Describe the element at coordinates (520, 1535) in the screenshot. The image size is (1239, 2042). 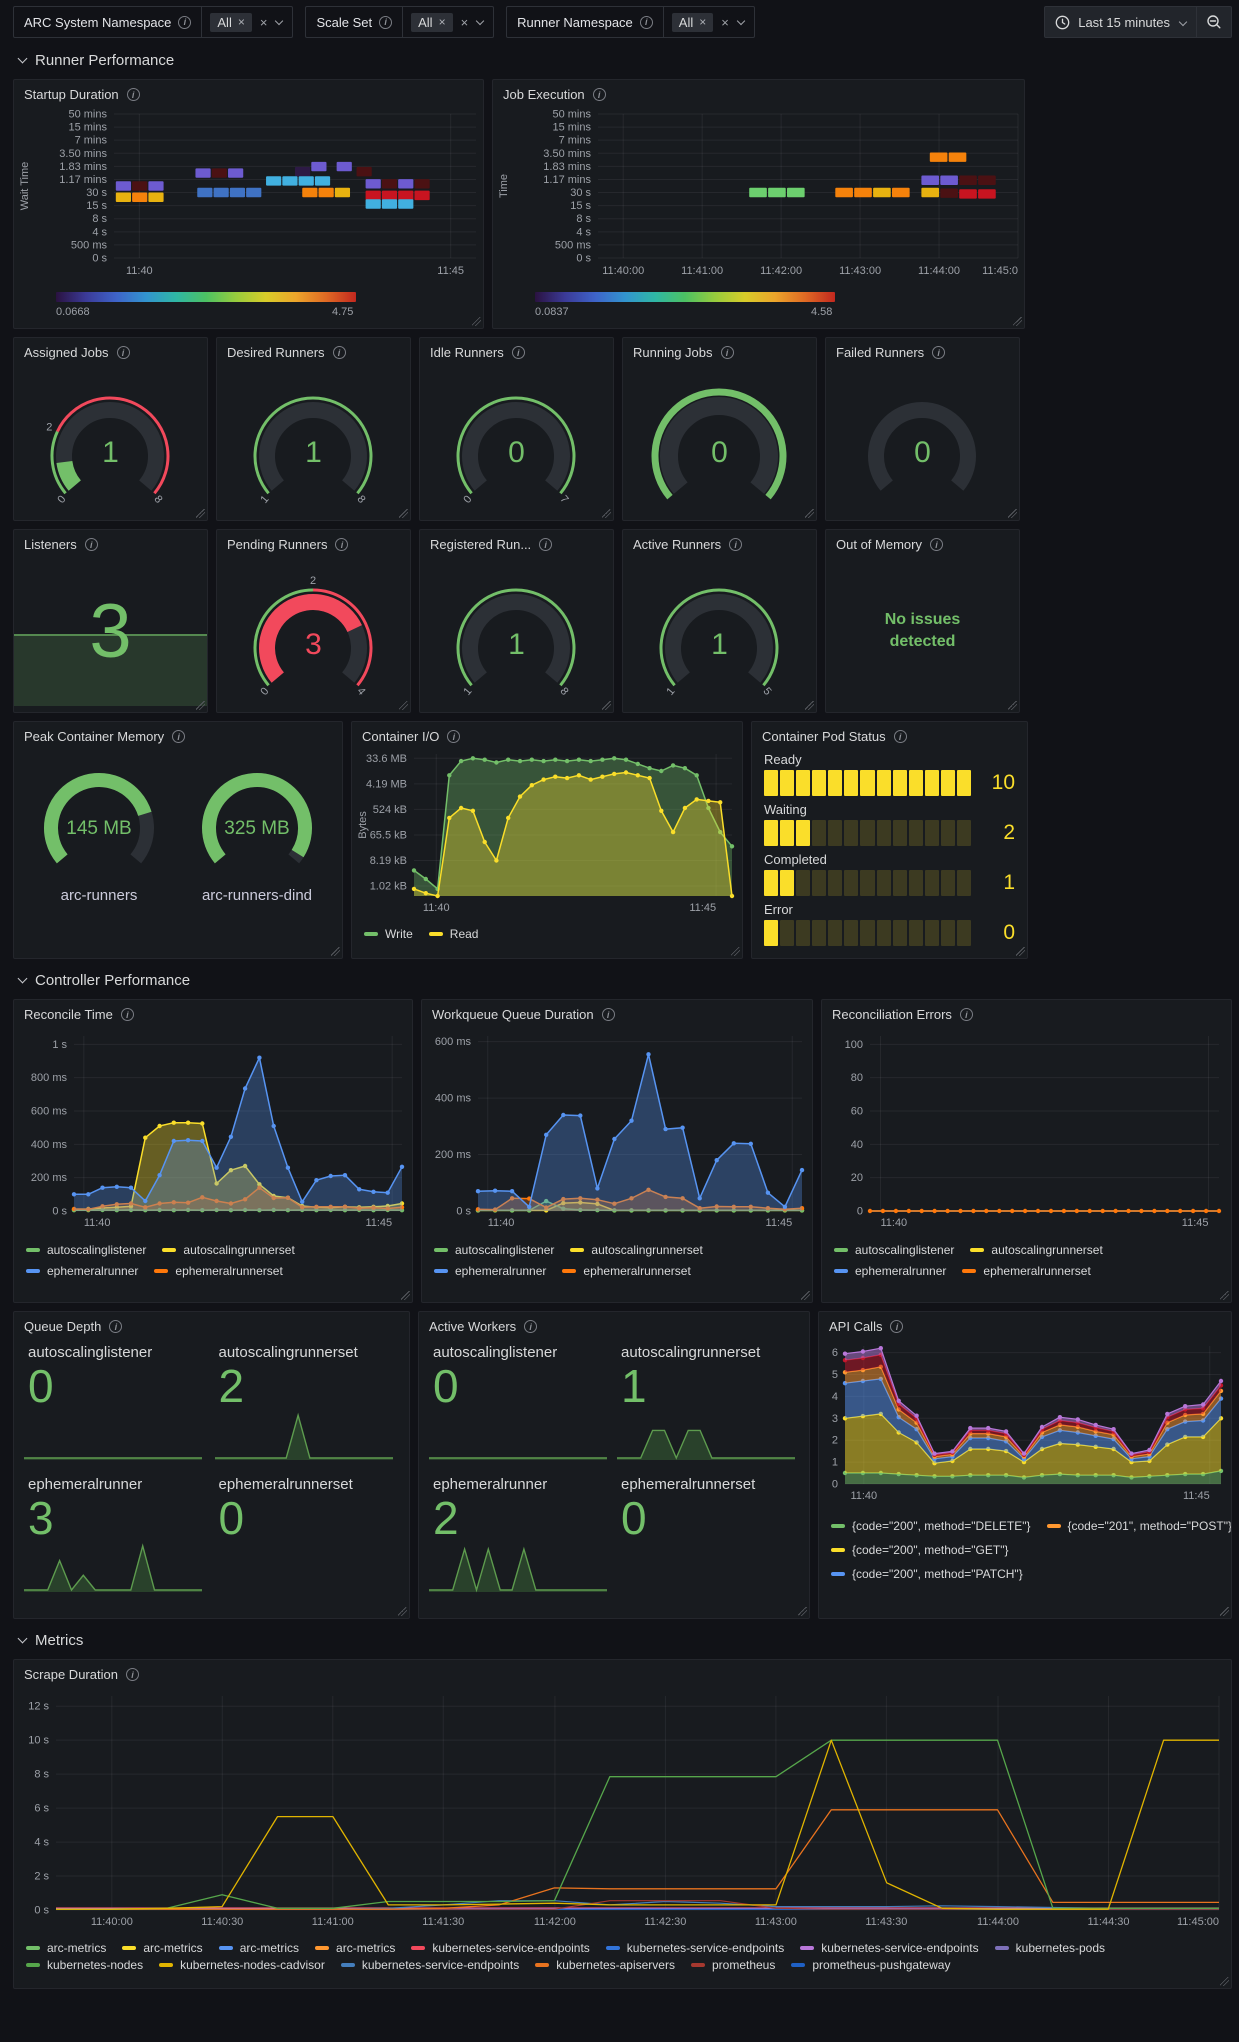
I see `stat-cell: ephemeralrunner 2` at that location.